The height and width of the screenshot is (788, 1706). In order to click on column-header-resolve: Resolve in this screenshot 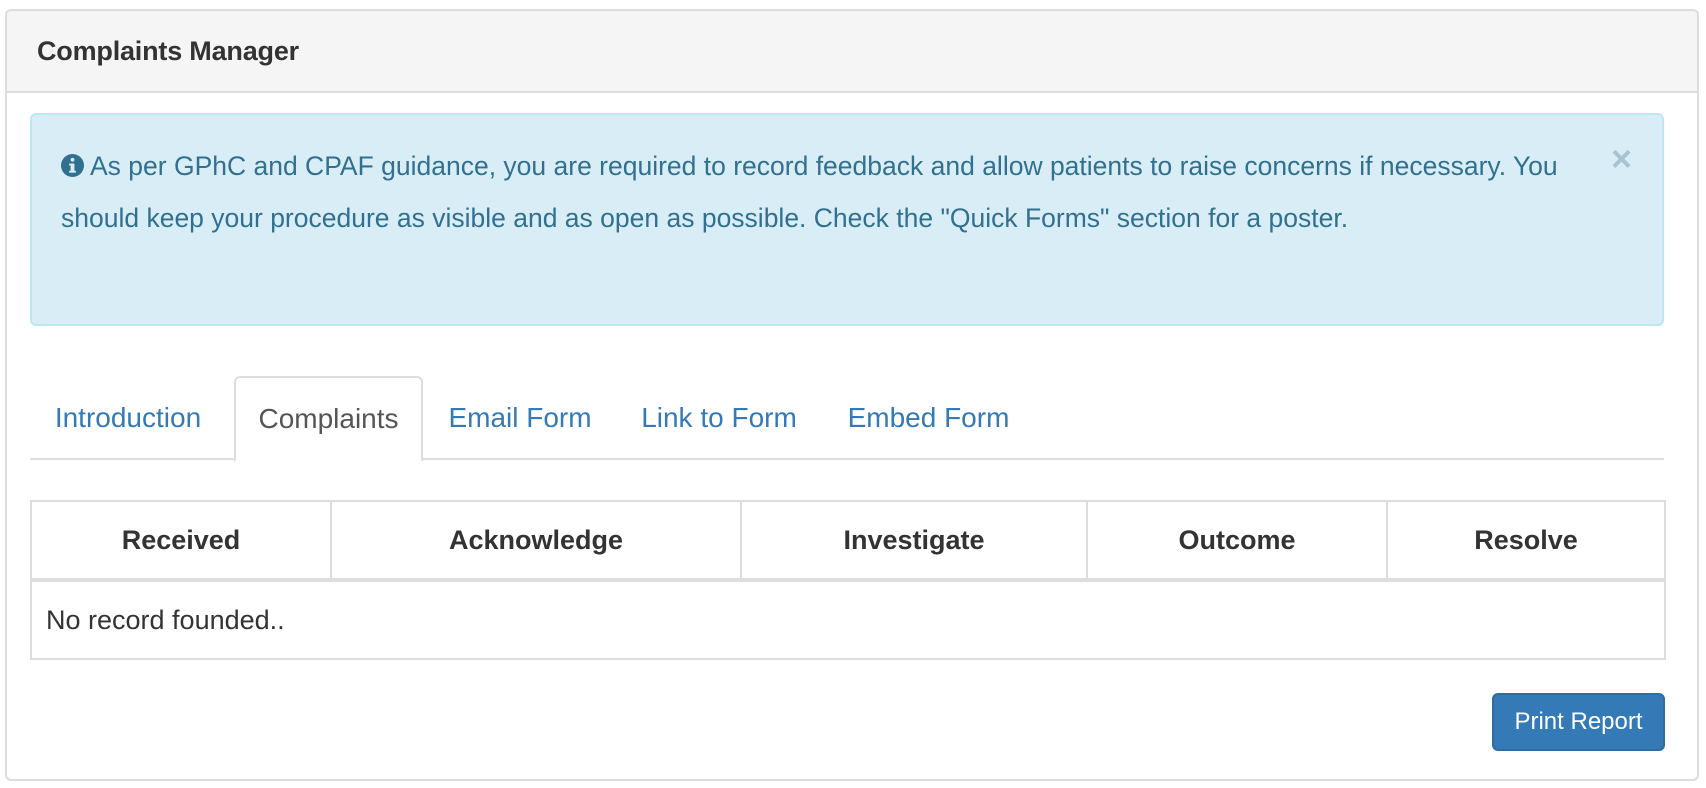, I will do `click(1526, 541)`.